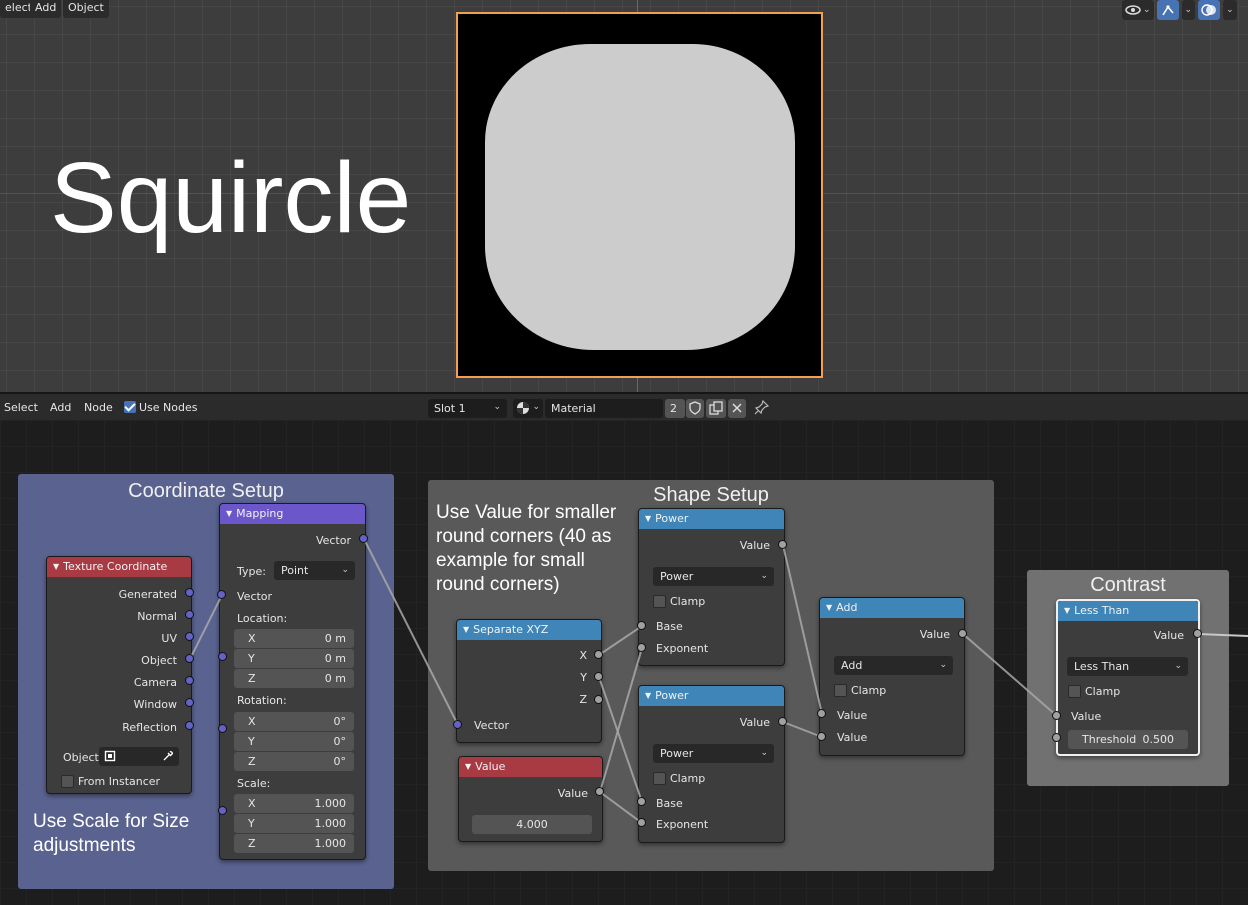  Describe the element at coordinates (641, 647) in the screenshot. I see `socket-p1-exp` at that location.